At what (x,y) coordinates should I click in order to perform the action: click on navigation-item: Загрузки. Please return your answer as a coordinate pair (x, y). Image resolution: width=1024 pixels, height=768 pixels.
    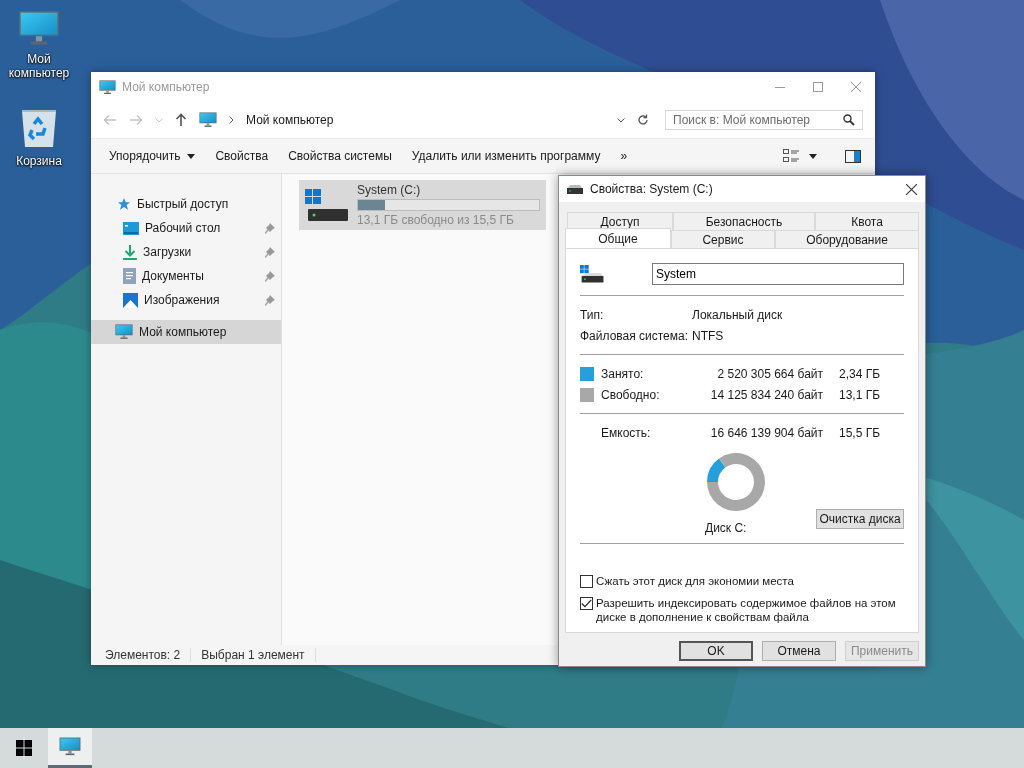
    Looking at the image, I should click on (186, 252).